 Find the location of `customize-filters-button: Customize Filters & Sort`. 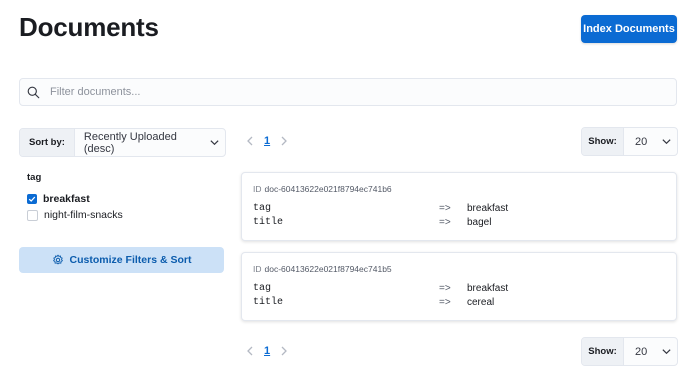

customize-filters-button: Customize Filters & Sort is located at coordinates (121, 260).